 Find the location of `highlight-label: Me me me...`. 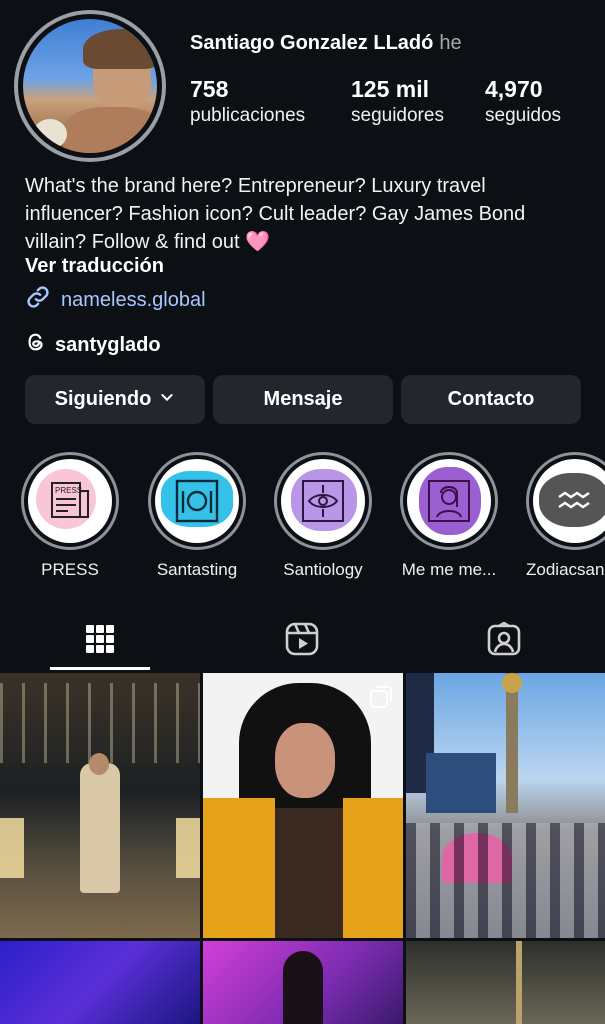

highlight-label: Me me me... is located at coordinates (449, 569).